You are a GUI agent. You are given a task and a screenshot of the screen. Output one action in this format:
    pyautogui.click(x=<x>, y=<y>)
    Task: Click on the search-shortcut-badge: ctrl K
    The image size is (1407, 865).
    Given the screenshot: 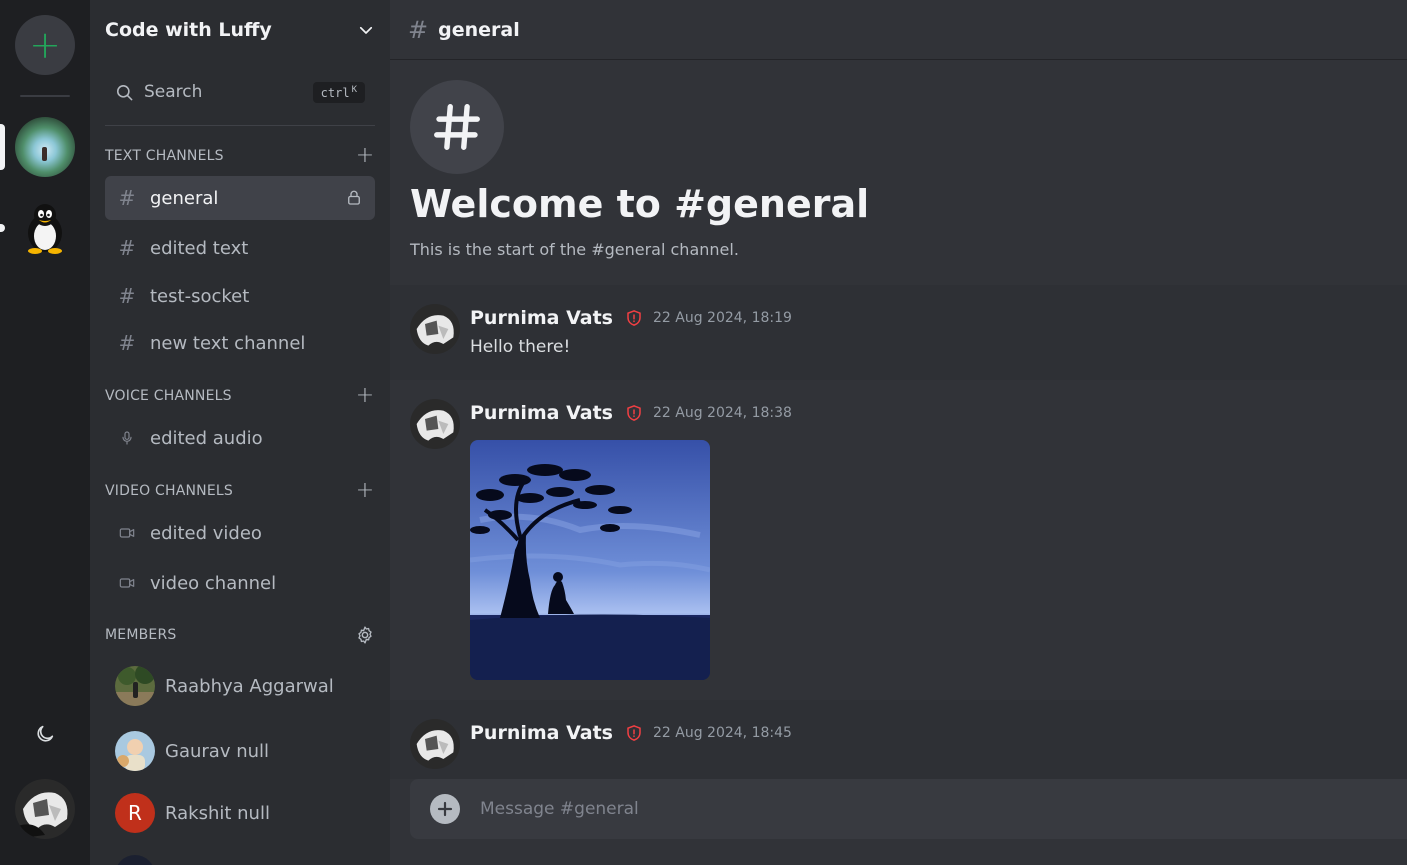 What is the action you would take?
    pyautogui.click(x=338, y=92)
    